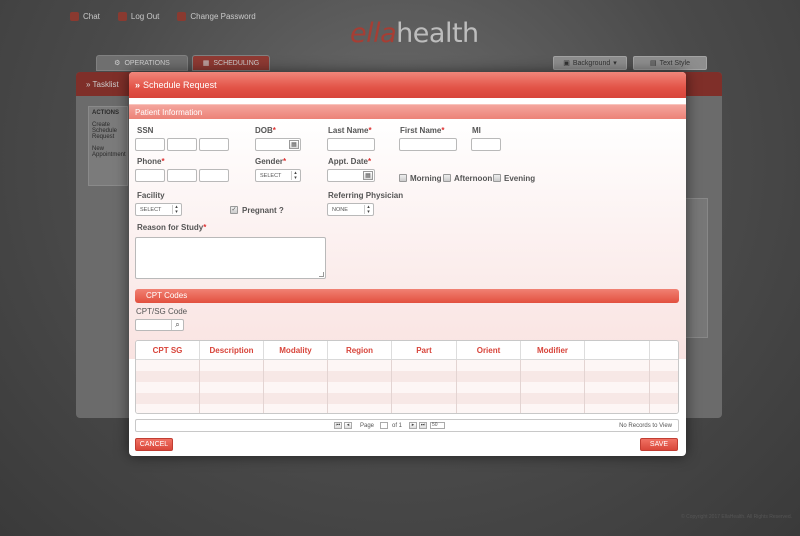  Describe the element at coordinates (231, 63) in the screenshot. I see `tab-scheduling: ▦ SCHEDULING` at that location.